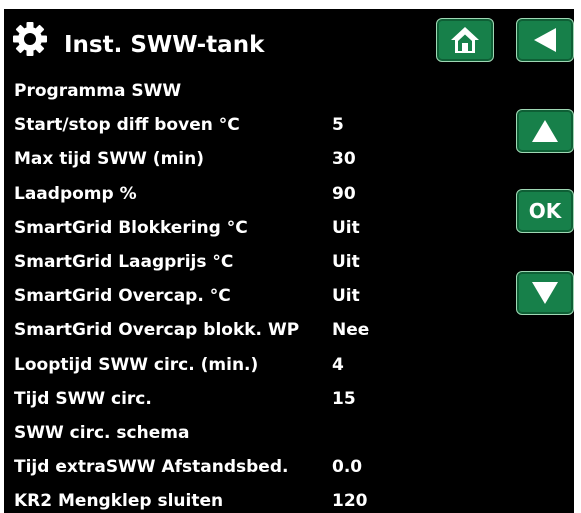  I want to click on up-arrow-icon, so click(545, 131).